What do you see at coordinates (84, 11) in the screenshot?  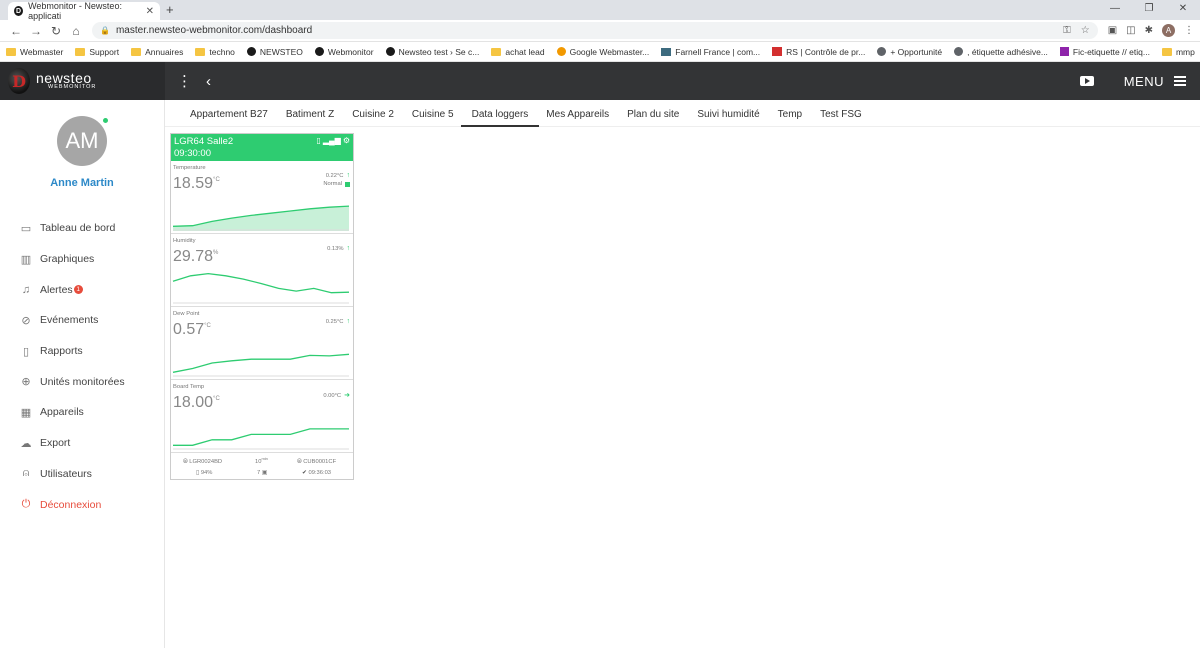 I see `browser-tab: D Webmonitor - Newsteo: applicati ✕` at bounding box center [84, 11].